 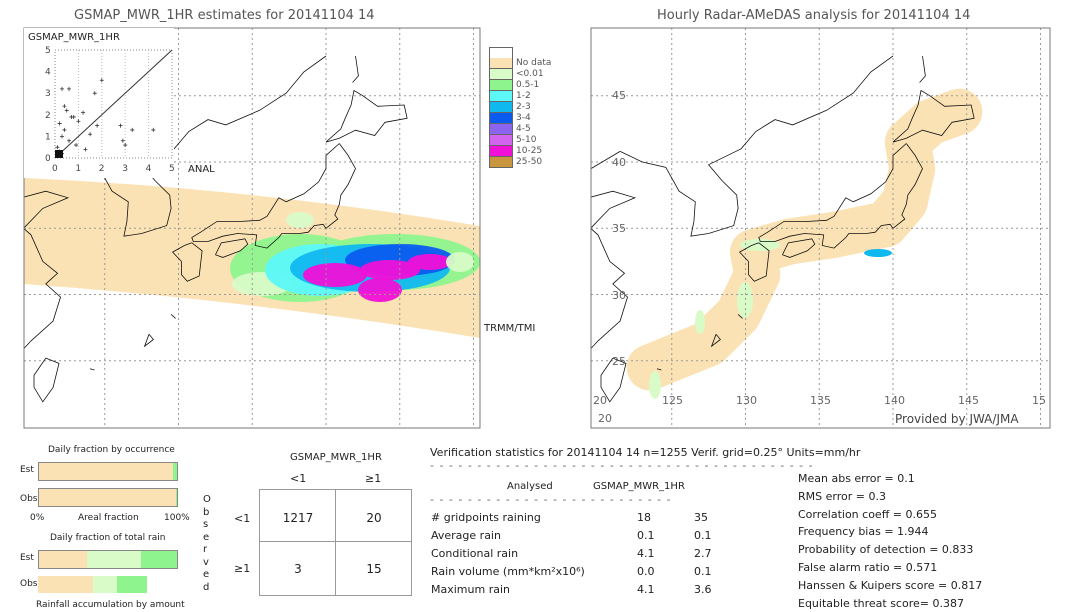 What do you see at coordinates (619, 162) in the screenshot?
I see `lat-tick-label: 40` at bounding box center [619, 162].